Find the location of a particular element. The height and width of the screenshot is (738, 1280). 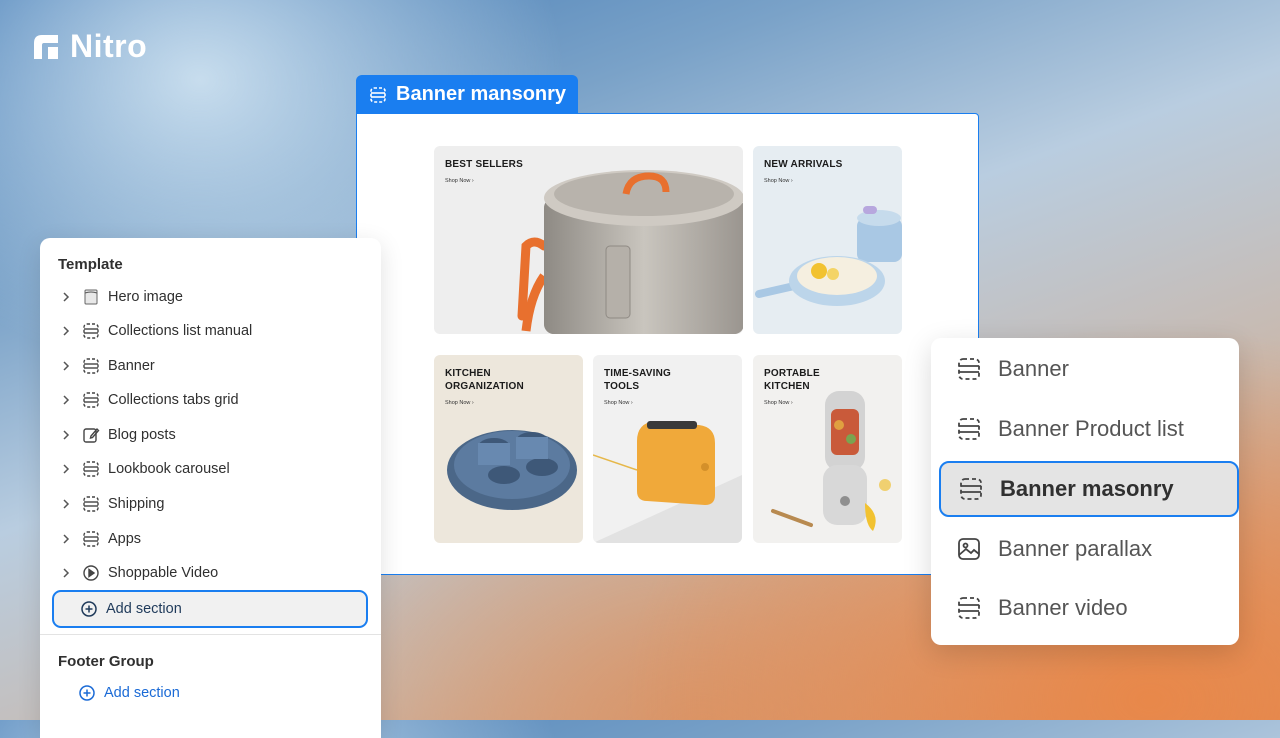

menu-item-banner-product-list: Banner Product list is located at coordinates (1088, 429).